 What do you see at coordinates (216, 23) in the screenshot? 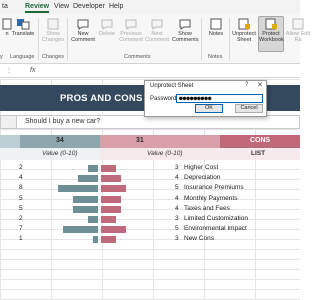
I see `notes-icon` at bounding box center [216, 23].